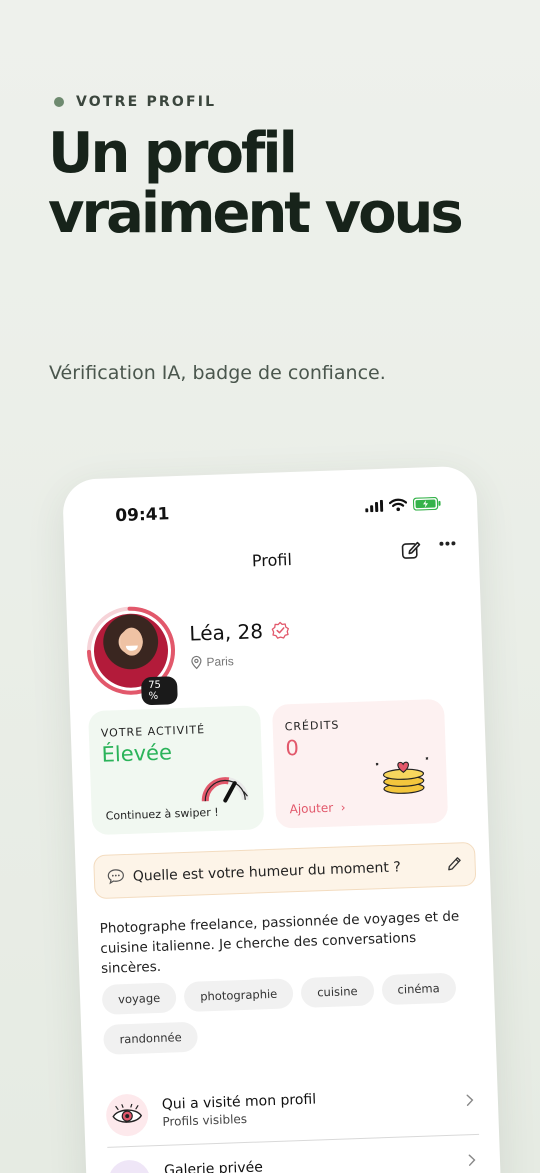 The height and width of the screenshot is (1173, 540). Describe the element at coordinates (270, 513) in the screenshot. I see `status-bar: 09:41` at that location.